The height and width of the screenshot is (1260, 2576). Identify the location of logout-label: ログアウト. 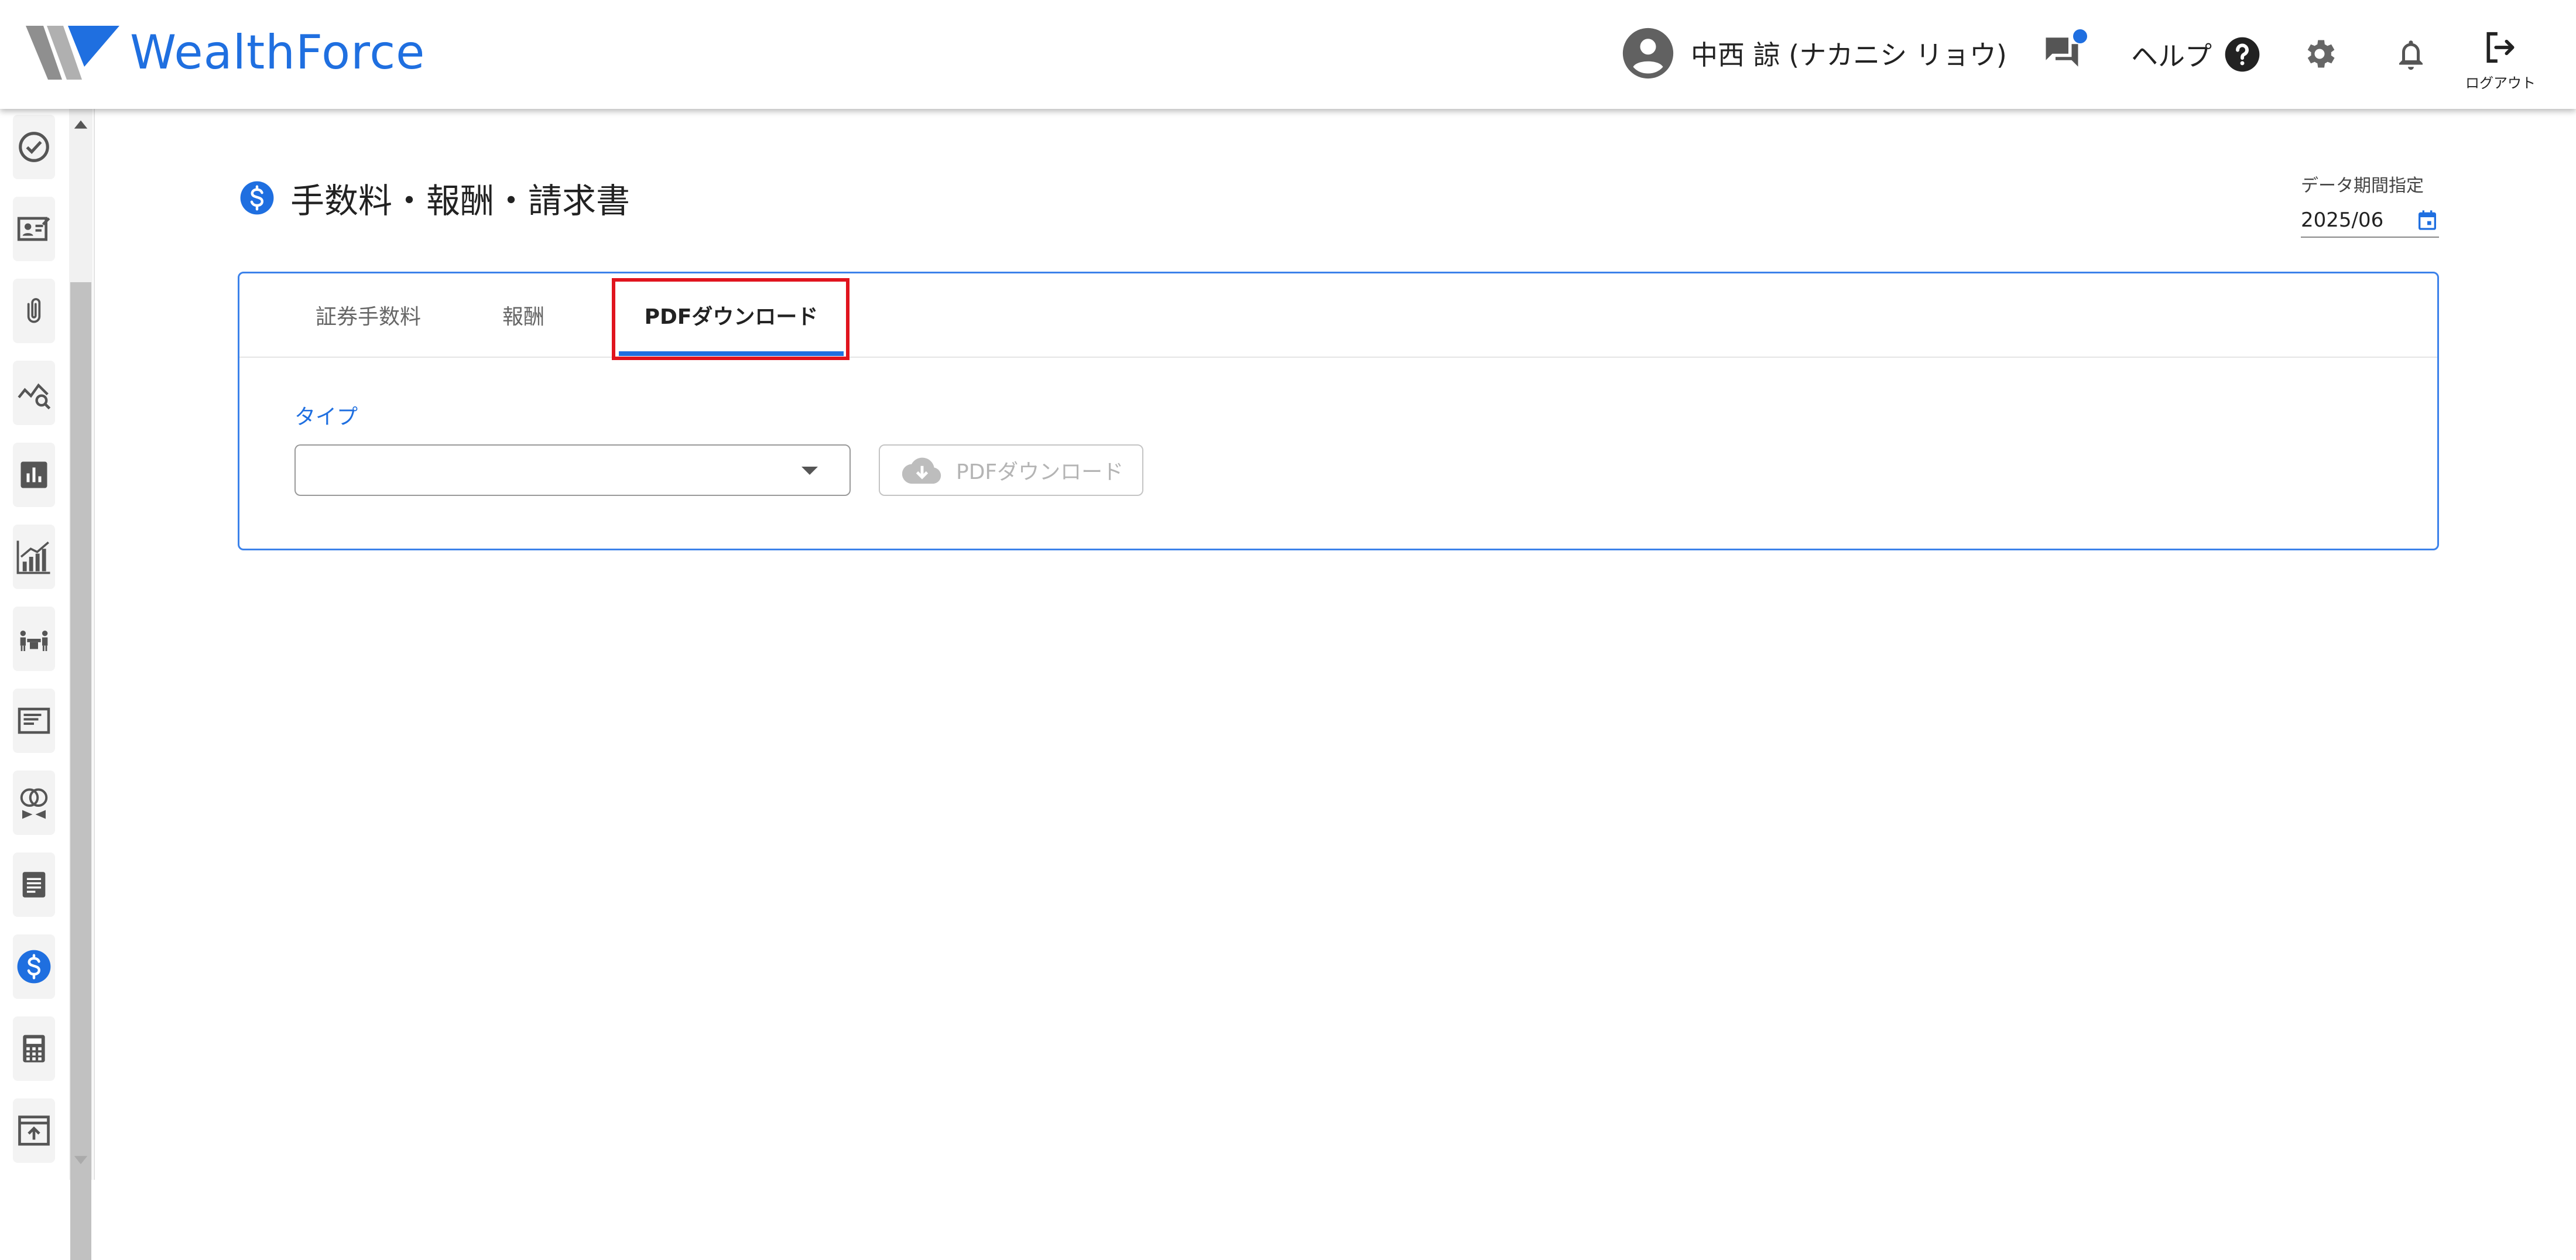
(2500, 83).